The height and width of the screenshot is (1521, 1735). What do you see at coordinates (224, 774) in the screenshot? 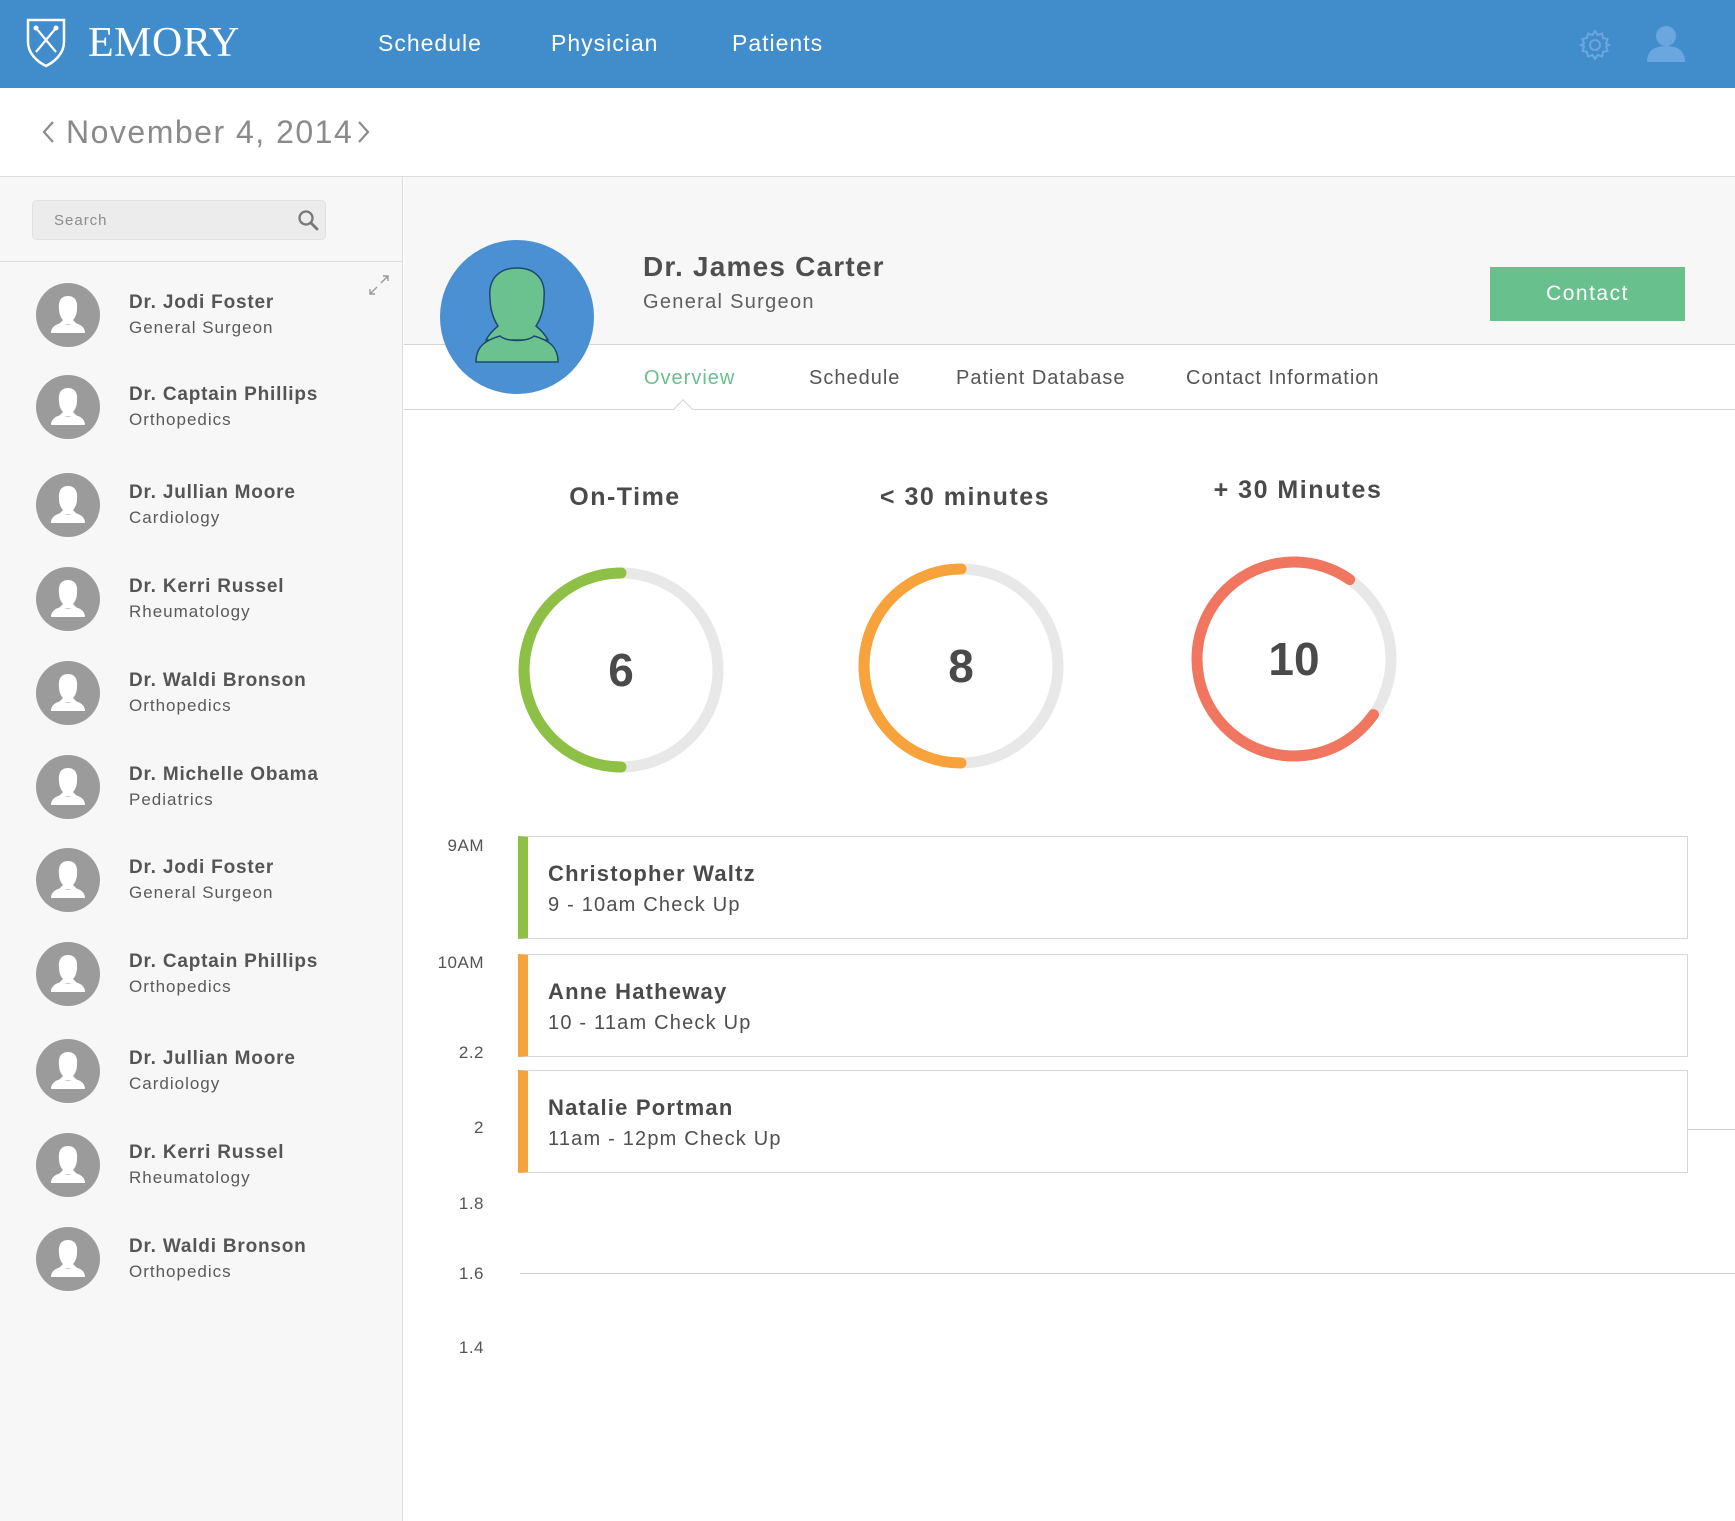
I see `physician-list-name: Dr. Michelle Obama` at bounding box center [224, 774].